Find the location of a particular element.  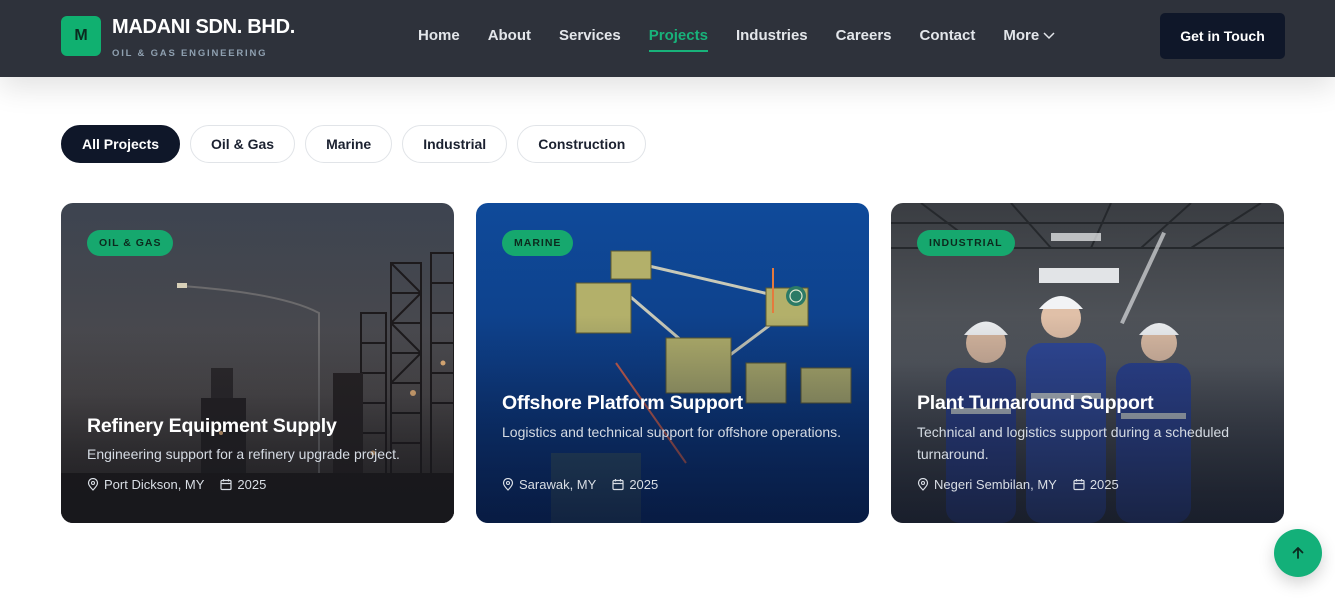

back-to-top-button is located at coordinates (1298, 553).